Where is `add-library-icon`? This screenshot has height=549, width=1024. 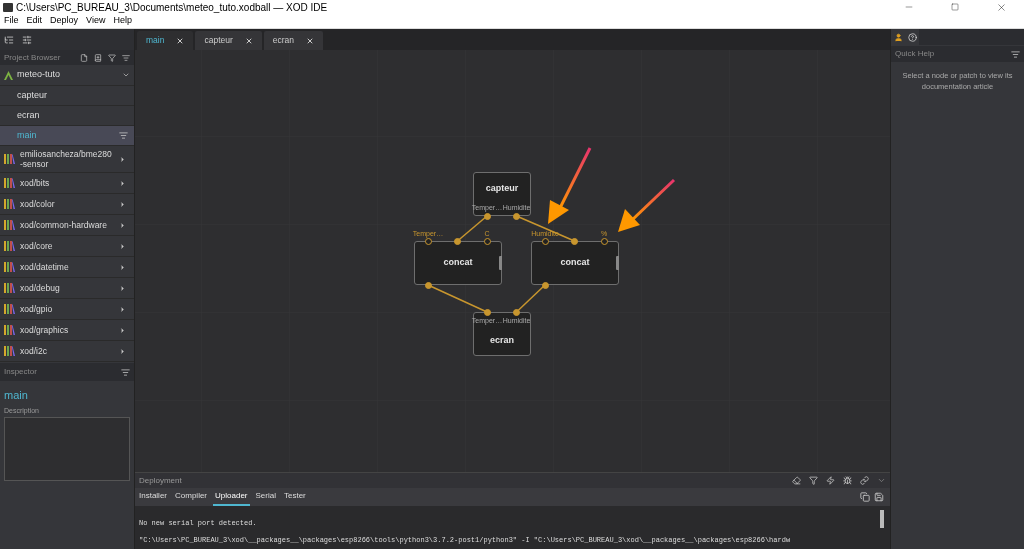 add-library-icon is located at coordinates (98, 57).